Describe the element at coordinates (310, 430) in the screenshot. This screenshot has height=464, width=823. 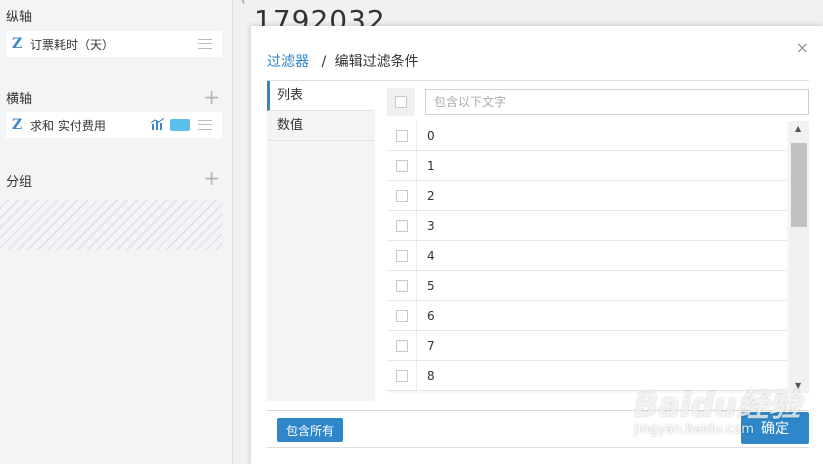
I see `include-all-button: 包含所有` at that location.